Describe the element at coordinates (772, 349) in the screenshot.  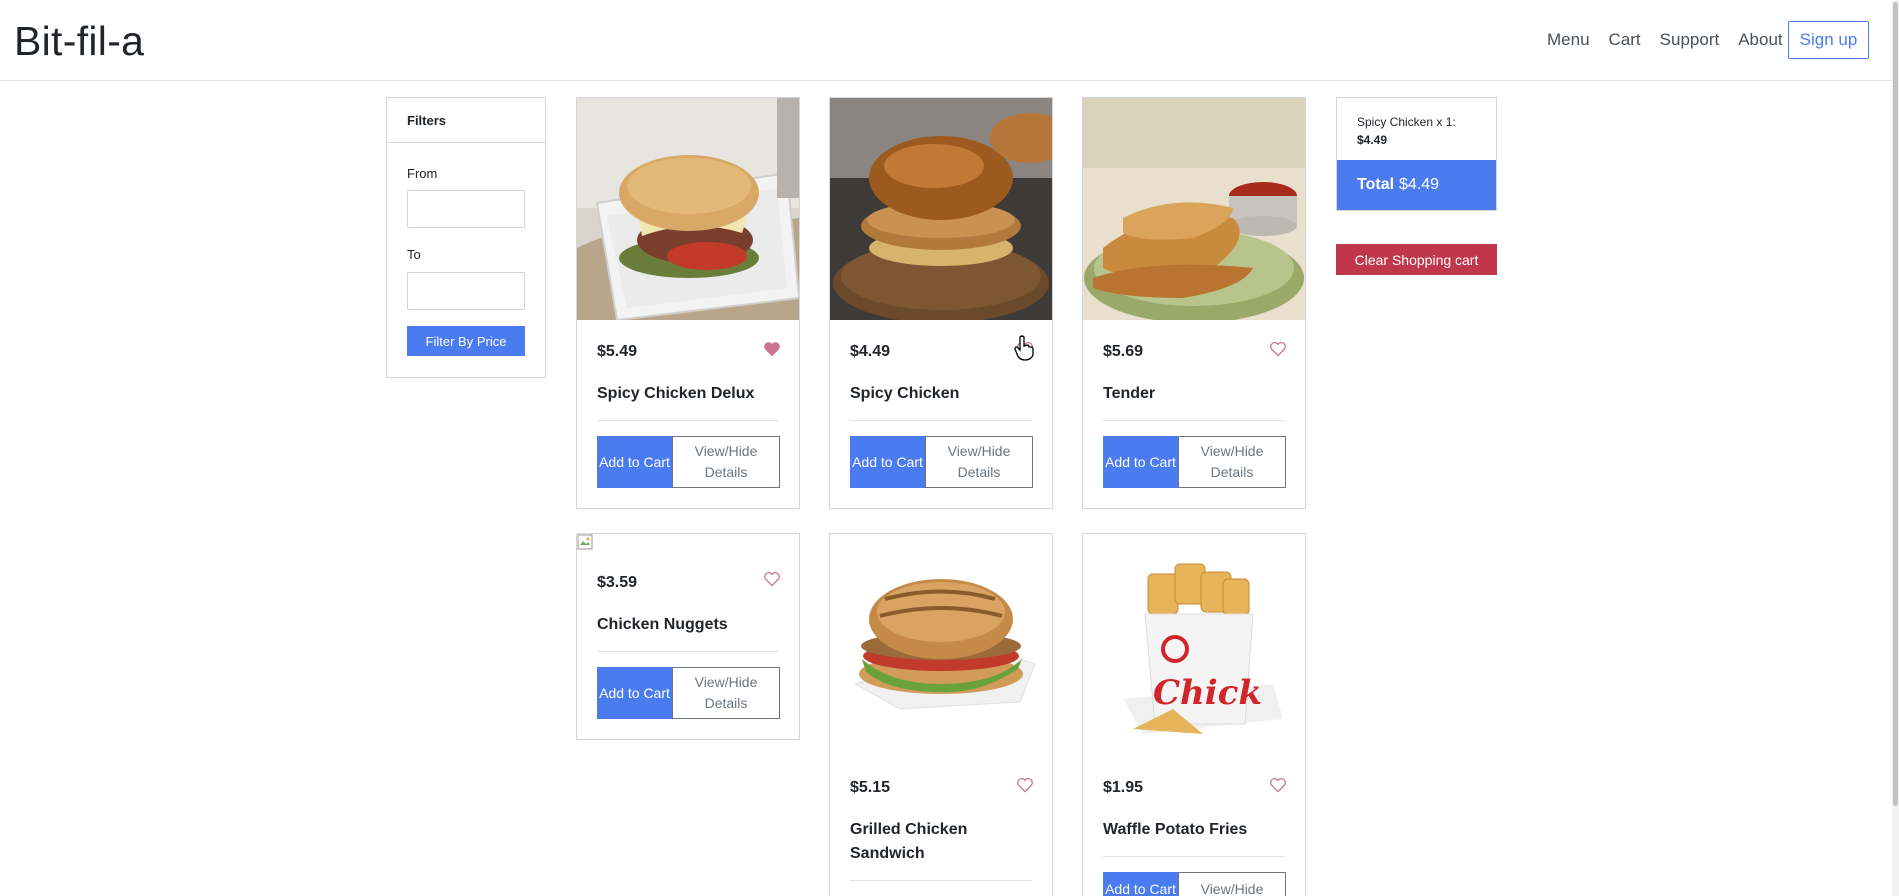
I see `heart-filled-icon` at that location.